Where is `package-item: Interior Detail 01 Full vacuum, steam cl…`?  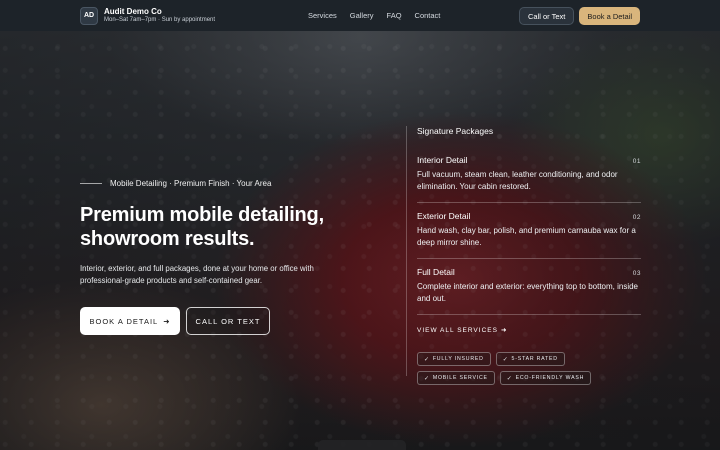
package-item: Interior Detail 01 Full vacuum, steam cl… is located at coordinates (529, 179).